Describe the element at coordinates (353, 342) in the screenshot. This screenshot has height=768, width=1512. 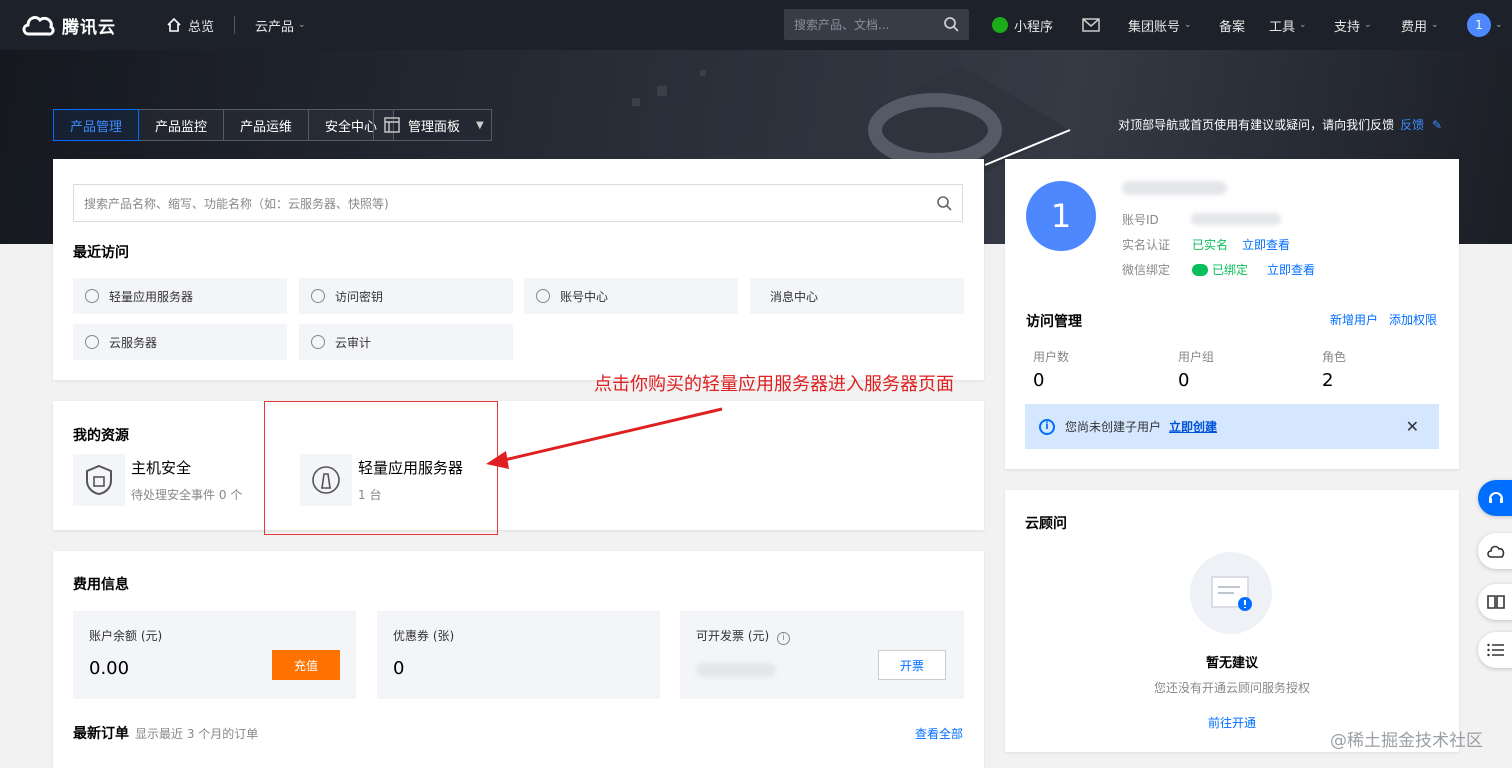
I see `recent-item-label: 云审计` at that location.